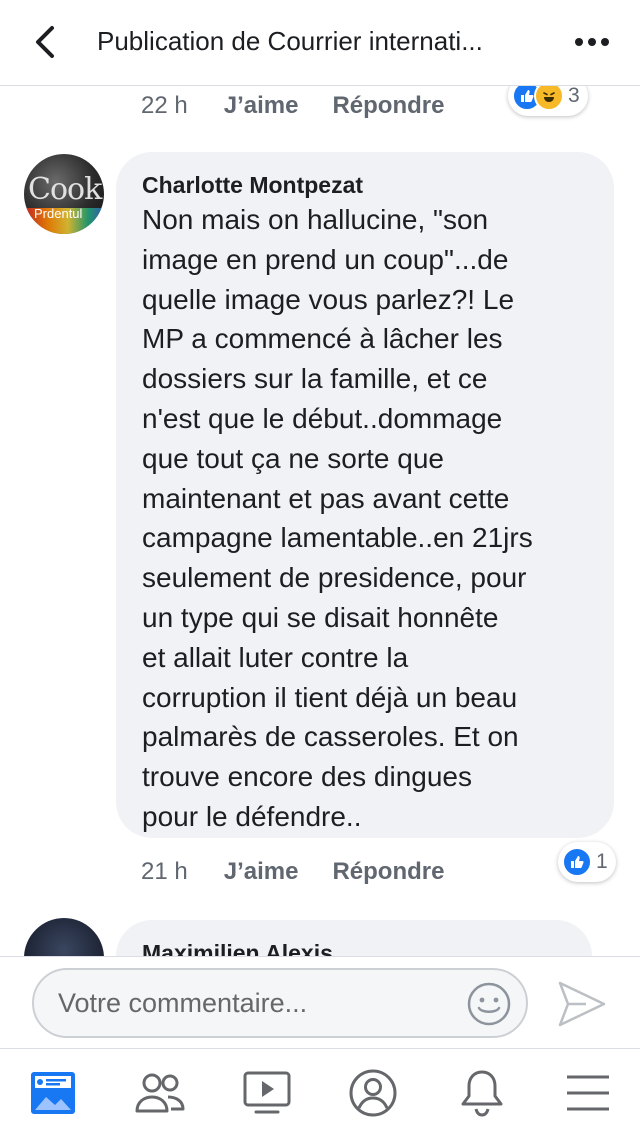 This screenshot has width=640, height=1136. What do you see at coordinates (64, 937) in the screenshot?
I see `next-commenter-avatar` at bounding box center [64, 937].